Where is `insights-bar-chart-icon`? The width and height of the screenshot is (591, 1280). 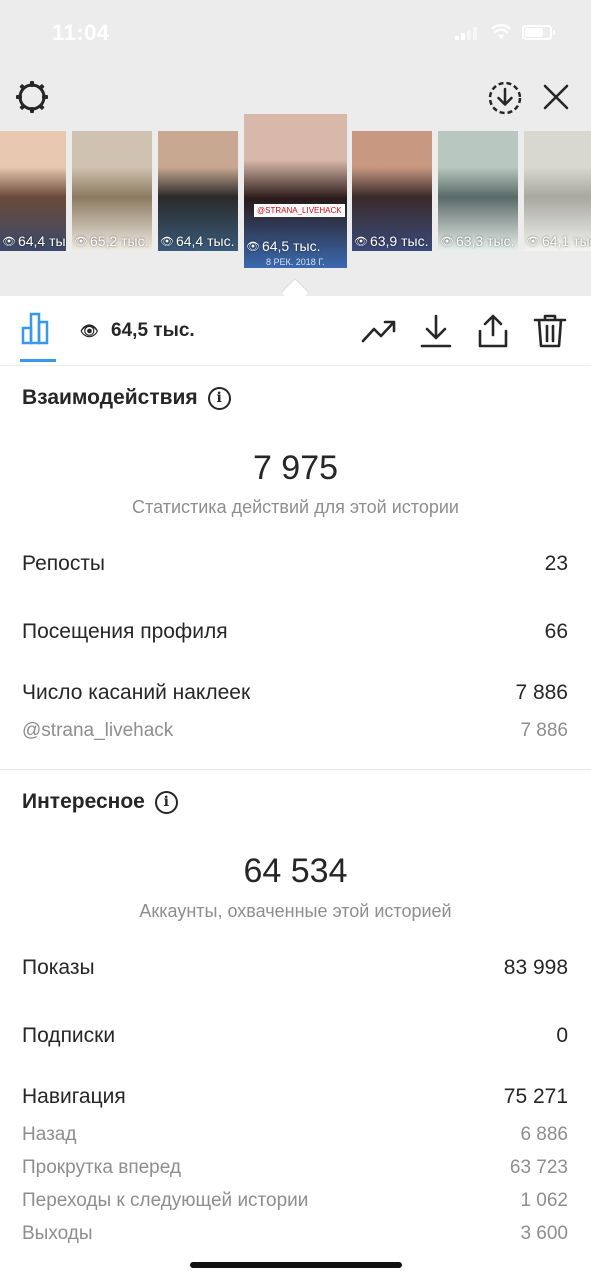 insights-bar-chart-icon is located at coordinates (35, 328).